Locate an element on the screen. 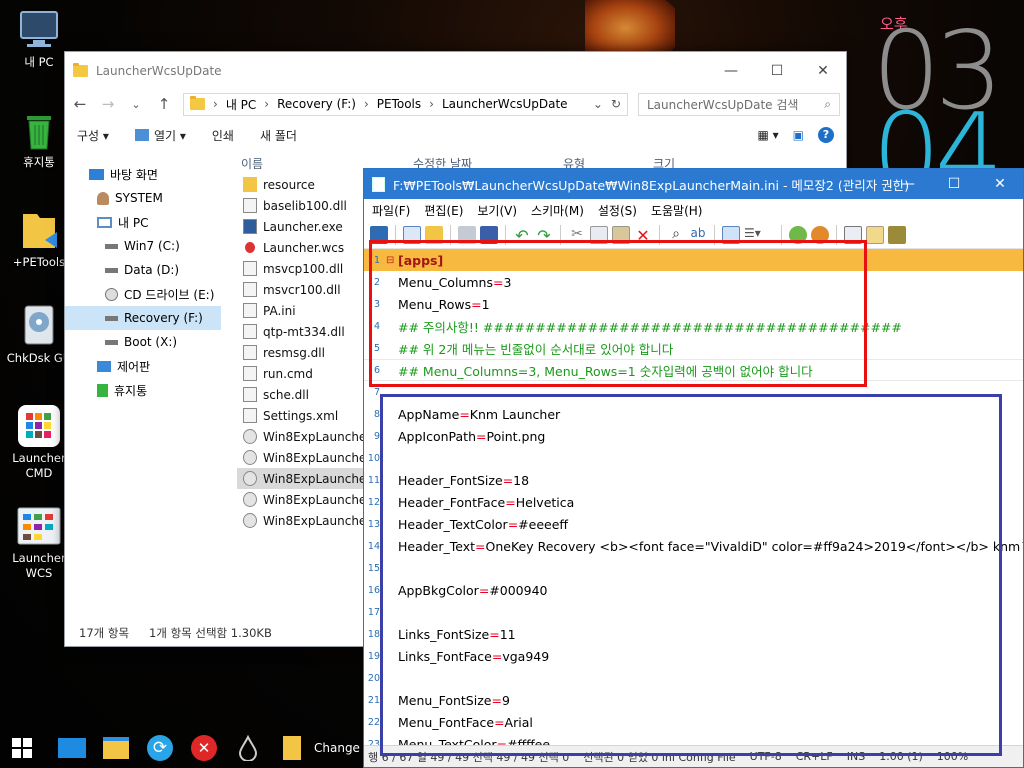  breadcrumb-item: LauncherWcsUpDate is located at coordinates (505, 104).